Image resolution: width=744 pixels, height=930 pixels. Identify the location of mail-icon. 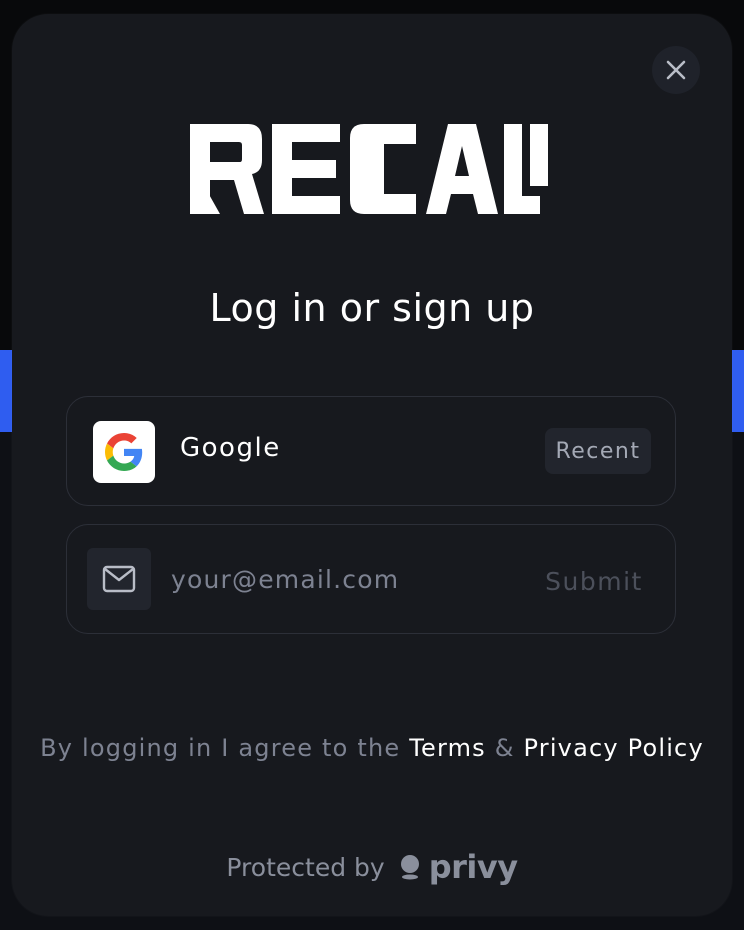
(119, 579).